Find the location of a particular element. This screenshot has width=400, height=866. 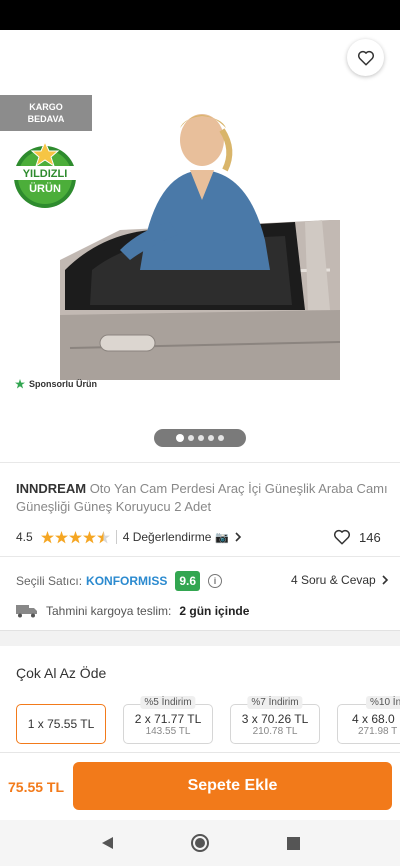

bulk-option-3: %7 İndirim 3 x 70.26 TL 210.78 TL is located at coordinates (275, 720).